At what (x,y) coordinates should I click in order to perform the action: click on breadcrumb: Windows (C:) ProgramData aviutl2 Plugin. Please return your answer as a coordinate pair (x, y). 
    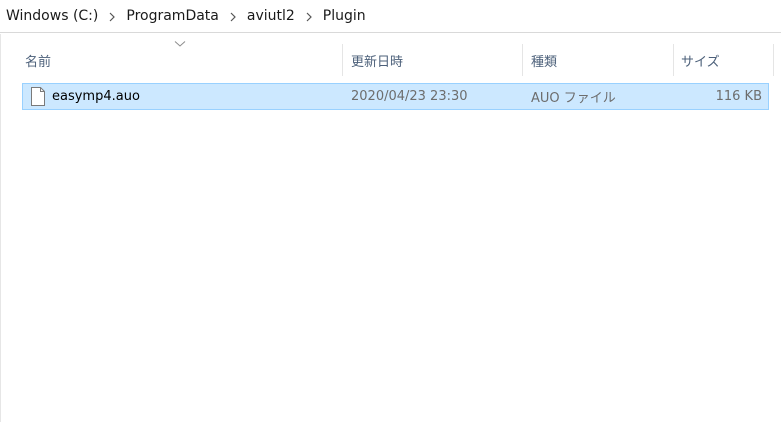
    Looking at the image, I should click on (390, 16).